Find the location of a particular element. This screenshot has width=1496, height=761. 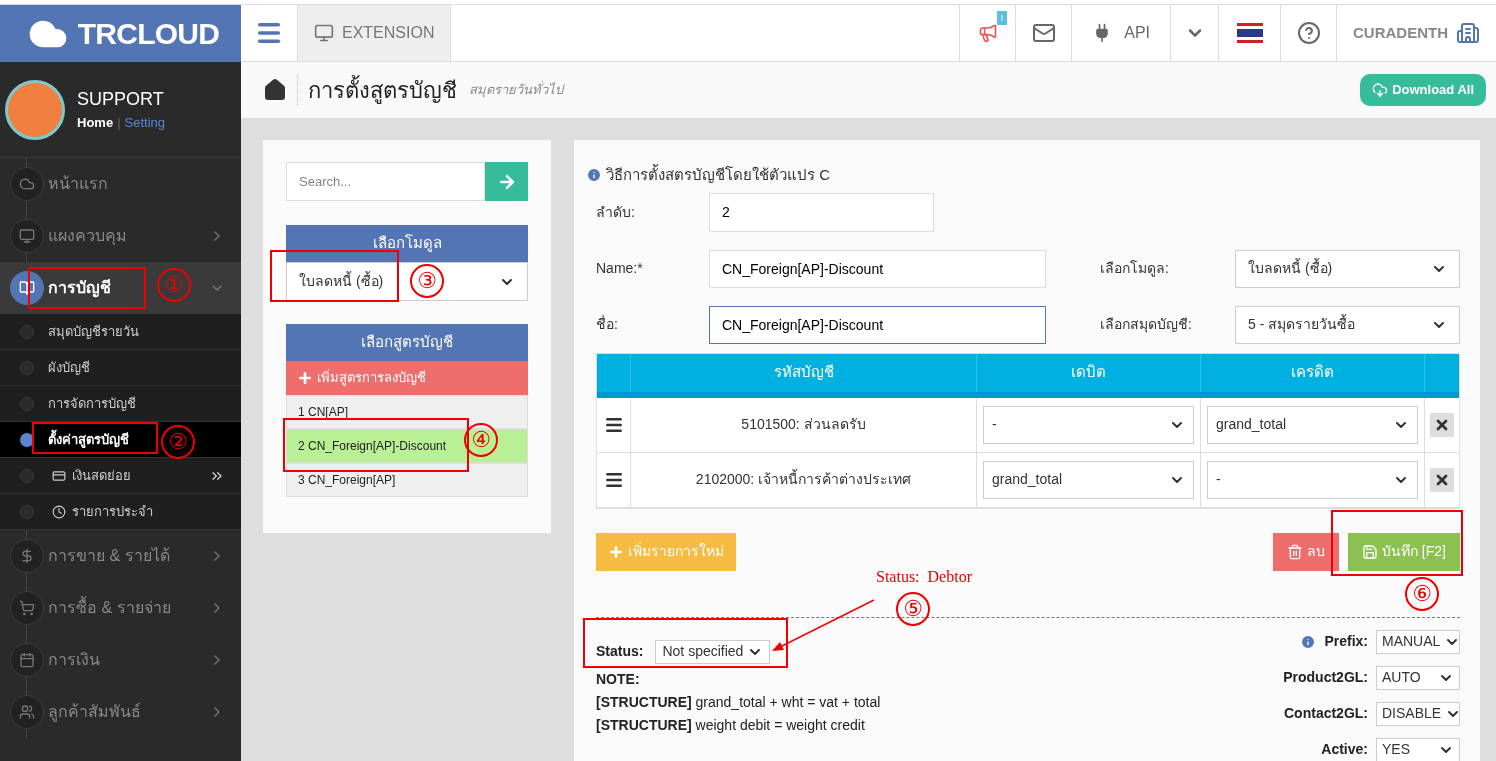

submenu-item: รายการประจำ is located at coordinates (120, 512).